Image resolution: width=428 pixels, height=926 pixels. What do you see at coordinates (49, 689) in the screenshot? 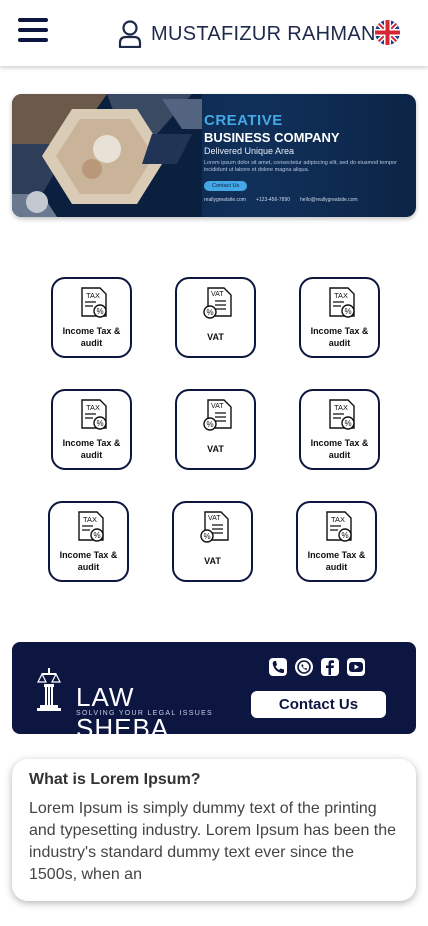
I see `justice-pillar-icon` at bounding box center [49, 689].